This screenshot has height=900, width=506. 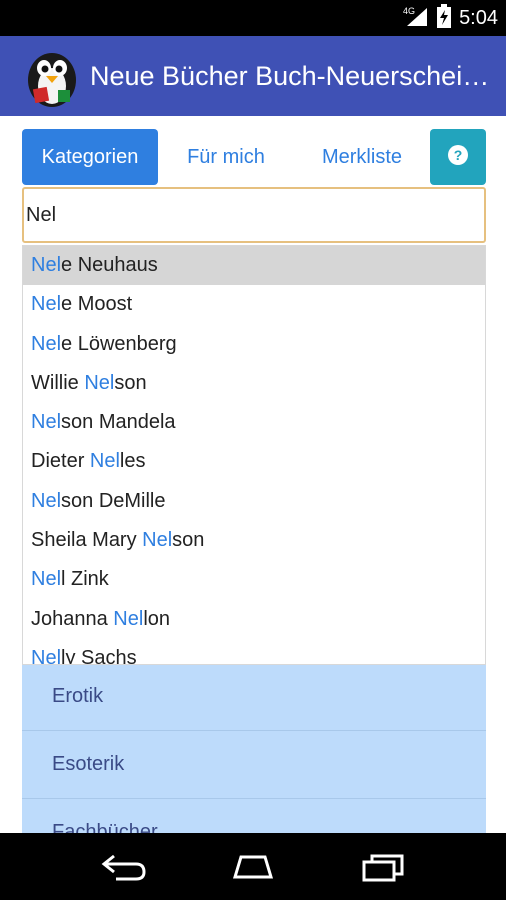 What do you see at coordinates (362, 157) in the screenshot?
I see `tab-merkliste: Merkliste` at bounding box center [362, 157].